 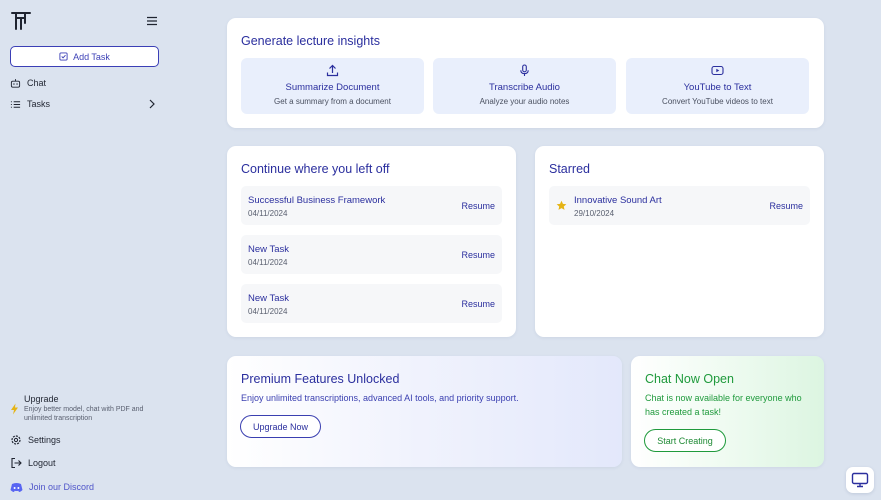 What do you see at coordinates (85, 104) in the screenshot?
I see `sidebar-item-tasks: Tasks` at bounding box center [85, 104].